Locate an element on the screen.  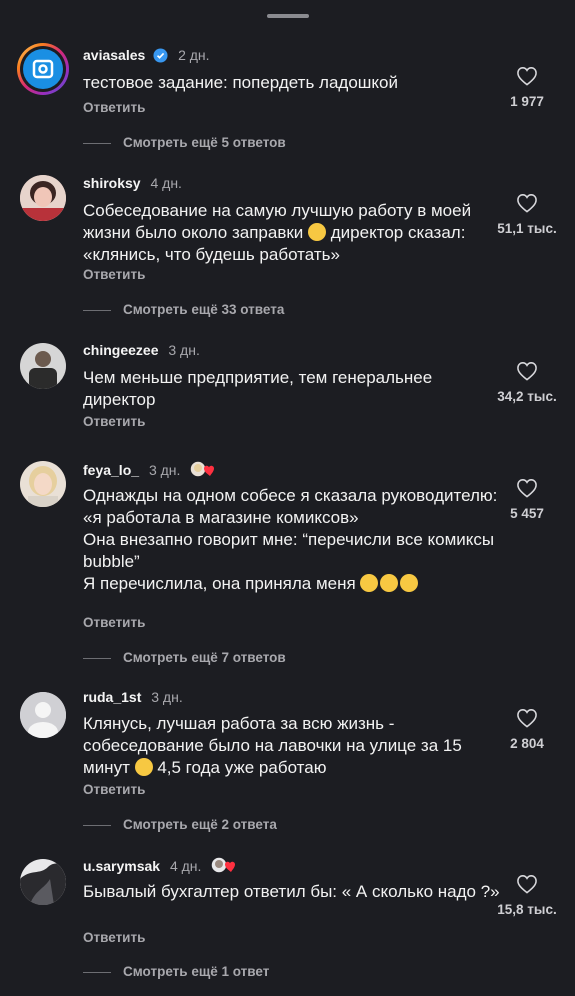
view-more-replies: Смотреть ещё 7 ответов is located at coordinates (184, 657).